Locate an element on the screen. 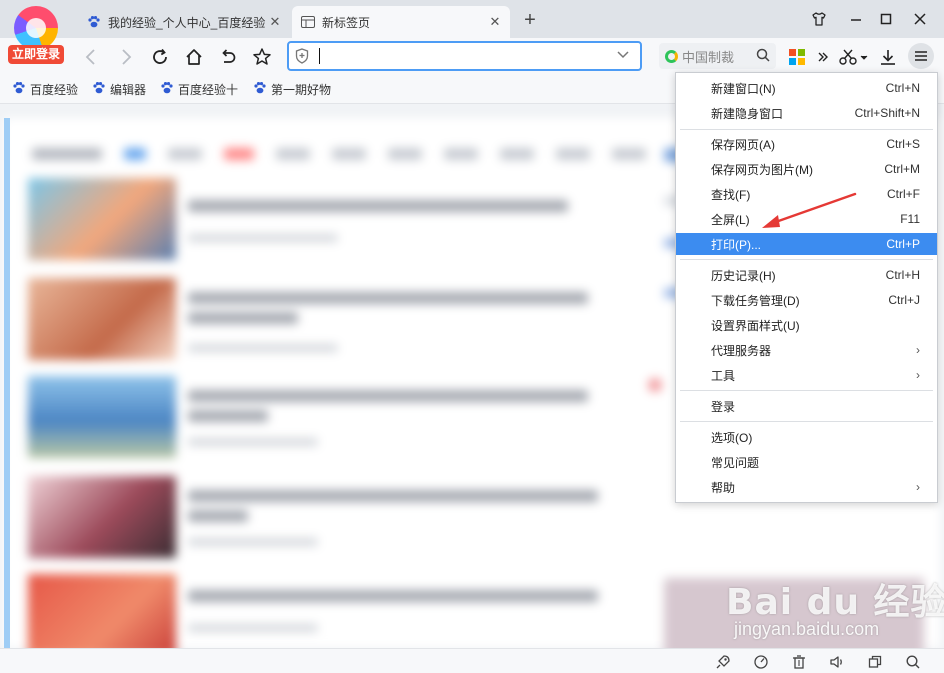  search-box: 中国制裁 is located at coordinates (717, 56).